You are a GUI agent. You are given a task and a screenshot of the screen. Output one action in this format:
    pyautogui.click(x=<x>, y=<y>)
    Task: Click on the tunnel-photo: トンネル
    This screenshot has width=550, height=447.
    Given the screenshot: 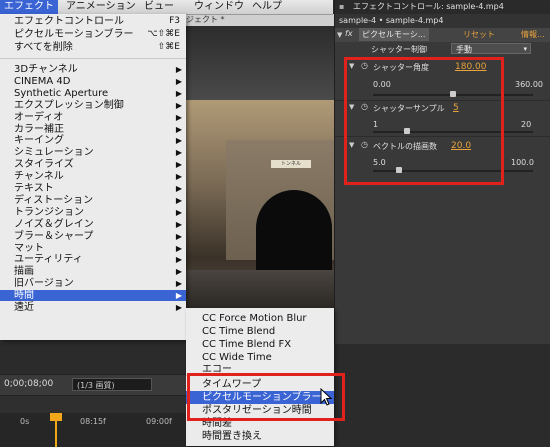 What is the action you would take?
    pyautogui.click(x=260, y=205)
    